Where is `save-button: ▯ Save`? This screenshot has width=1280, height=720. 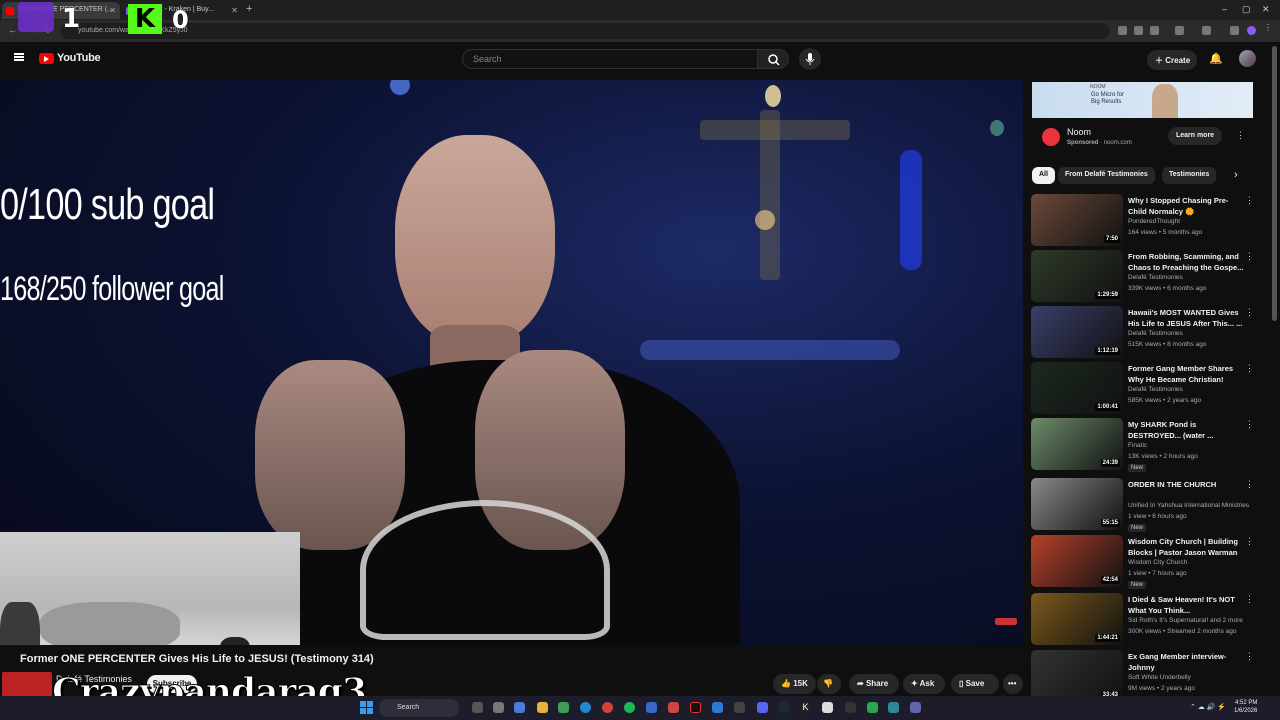
save-button: ▯ Save is located at coordinates (975, 684).